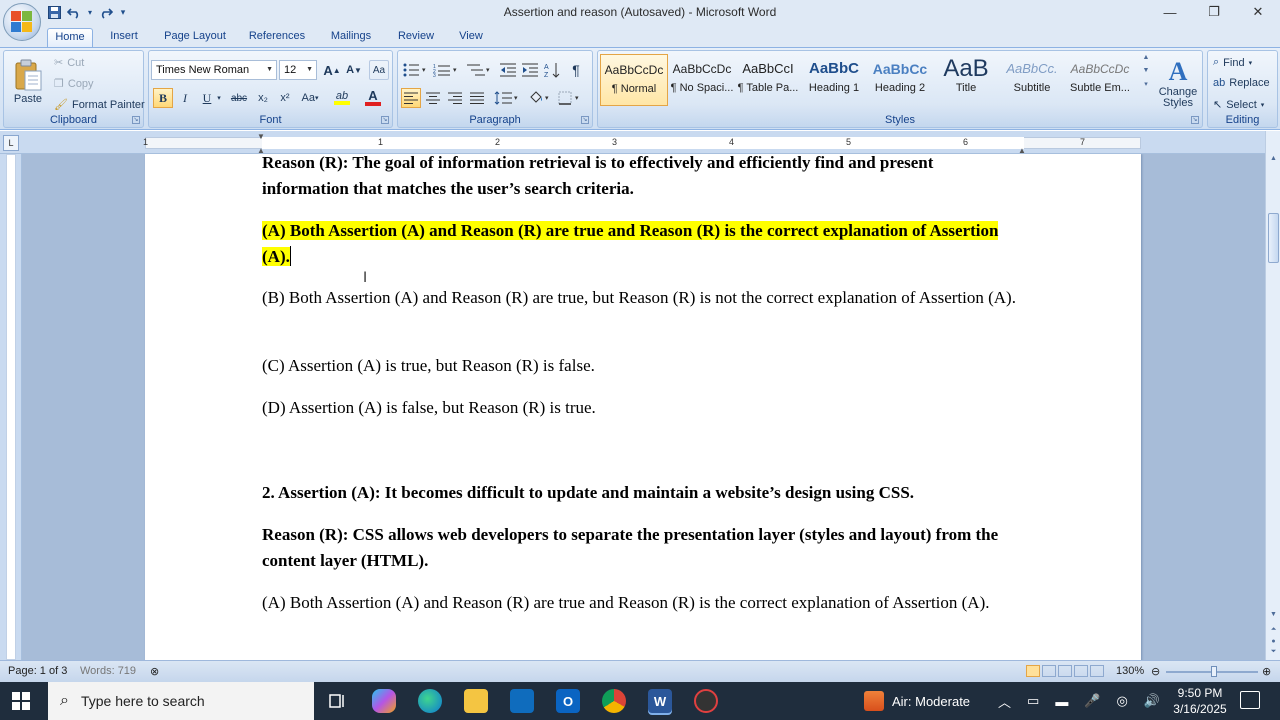 The width and height of the screenshot is (1280, 720). What do you see at coordinates (11, 407) in the screenshot?
I see `vertical-ruler` at bounding box center [11, 407].